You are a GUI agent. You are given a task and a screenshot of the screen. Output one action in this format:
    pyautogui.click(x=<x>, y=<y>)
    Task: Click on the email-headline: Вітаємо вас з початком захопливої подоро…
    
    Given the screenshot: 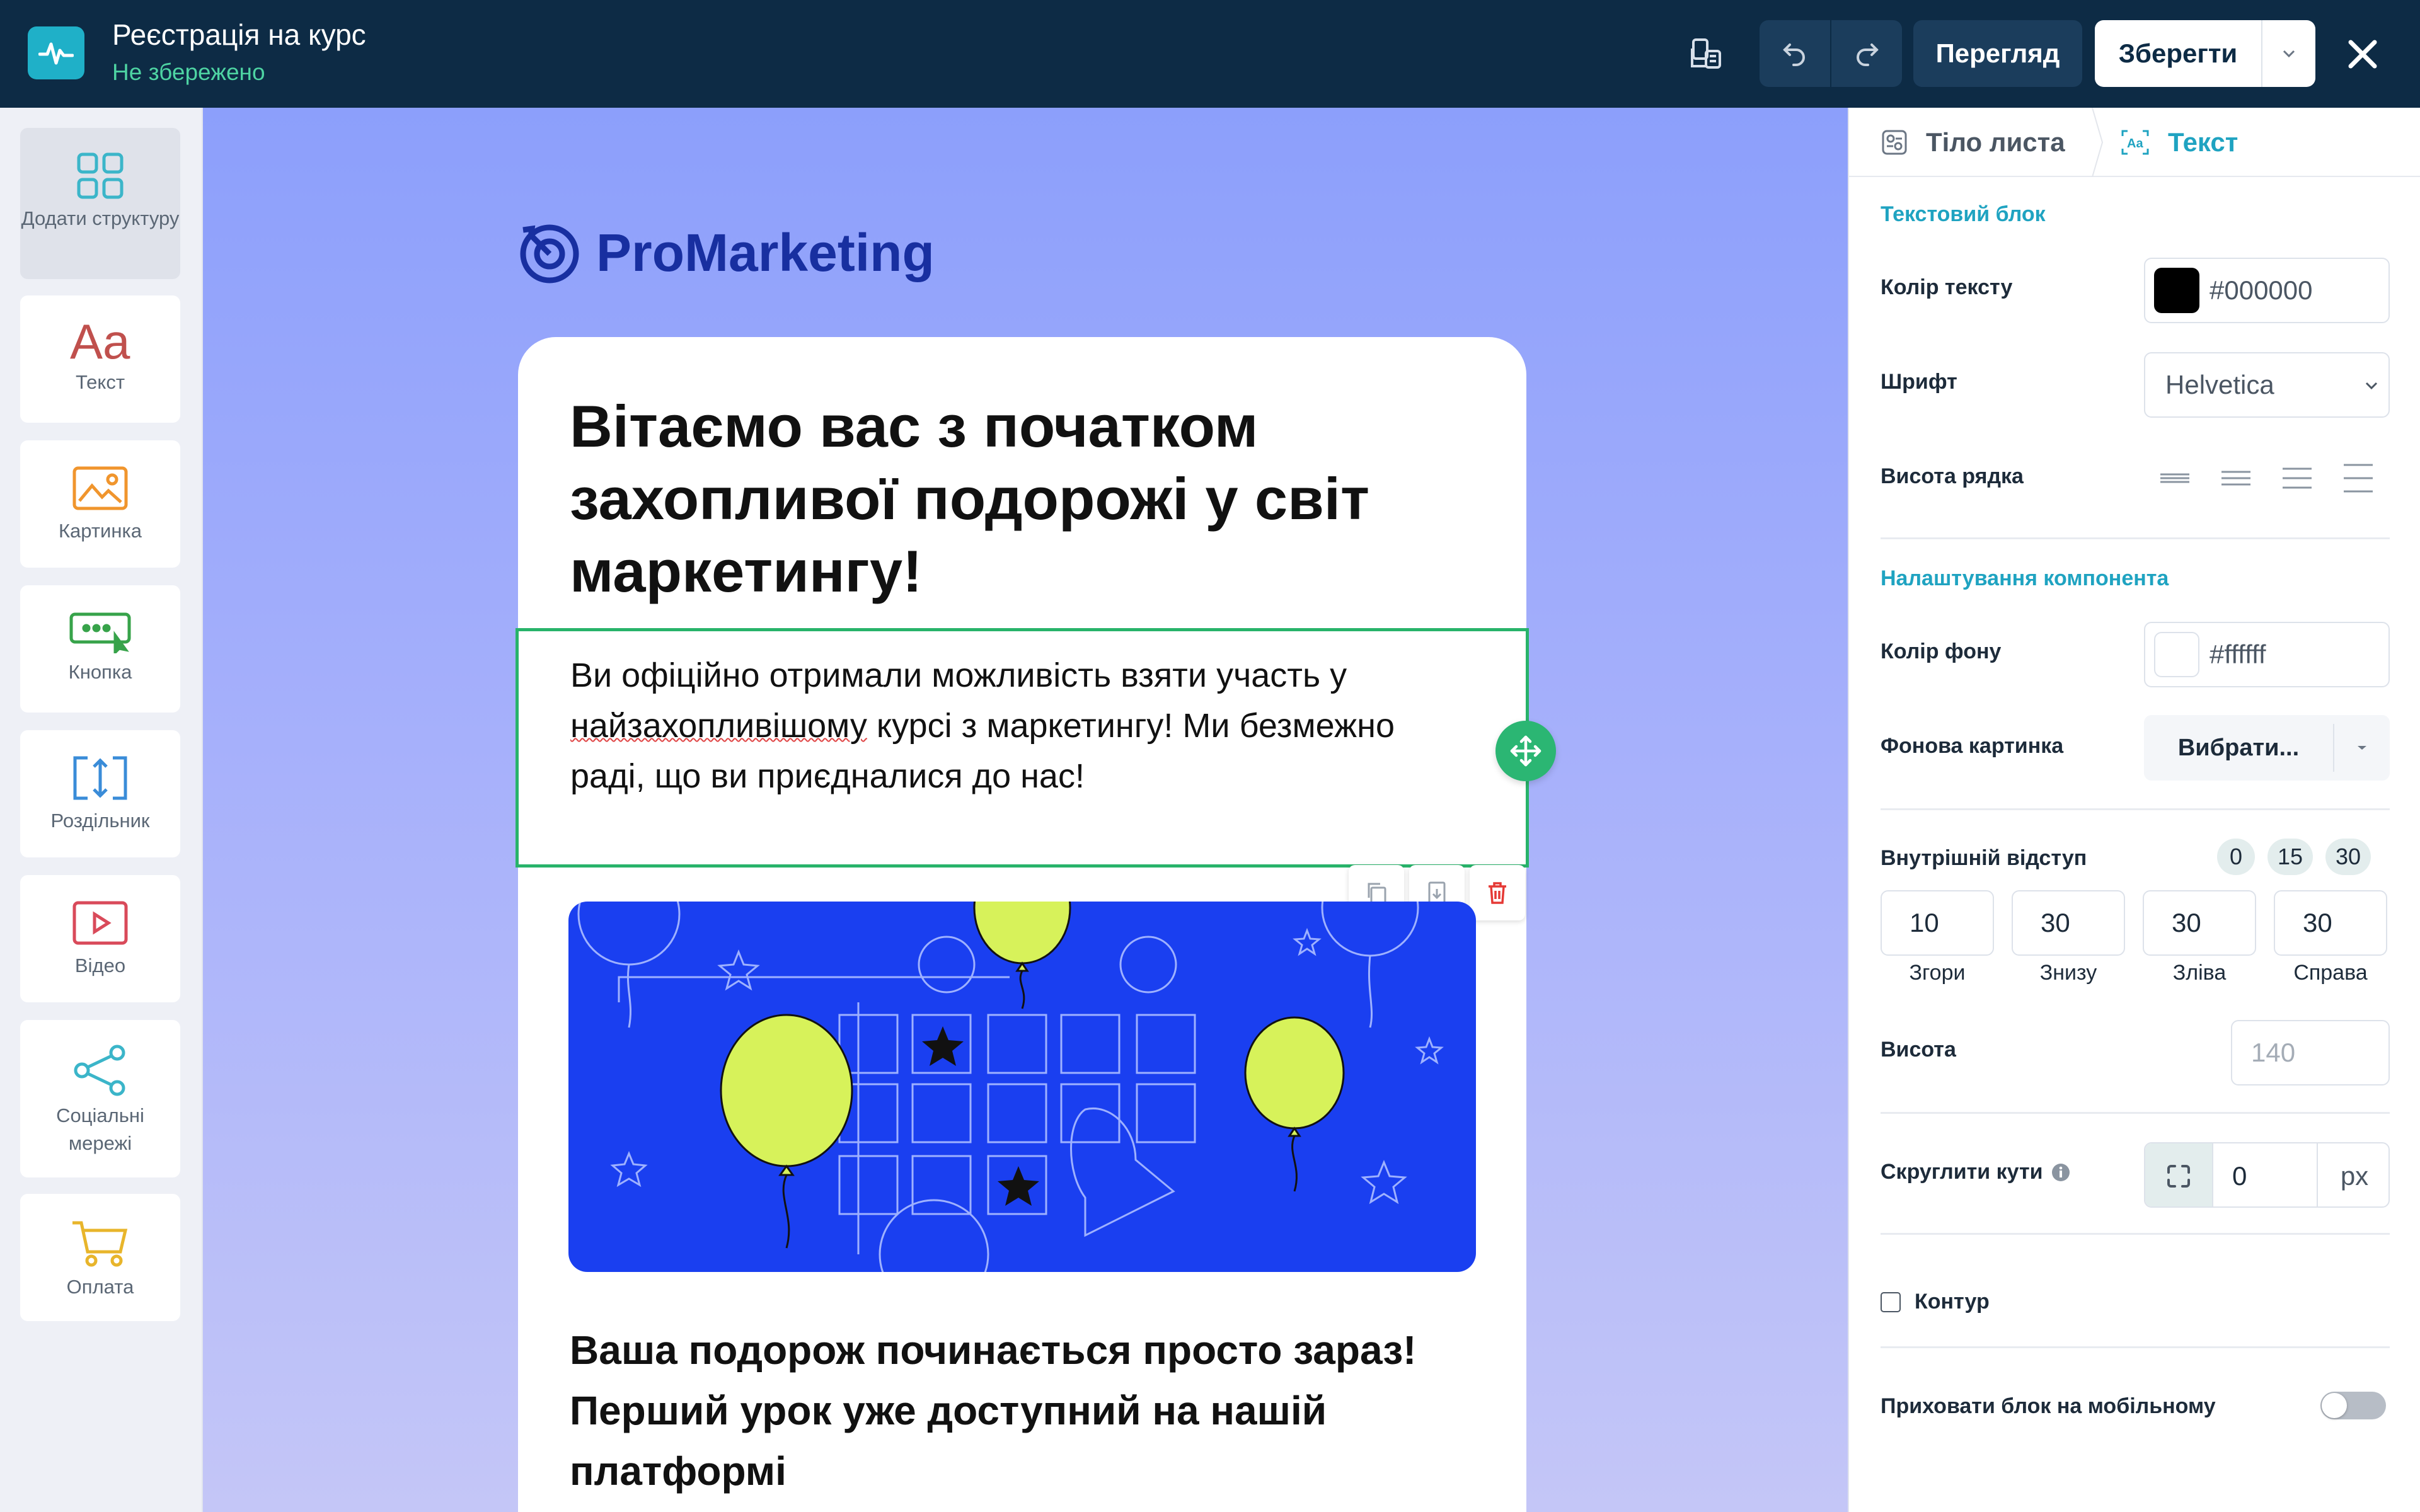 What is the action you would take?
    pyautogui.click(x=1024, y=498)
    